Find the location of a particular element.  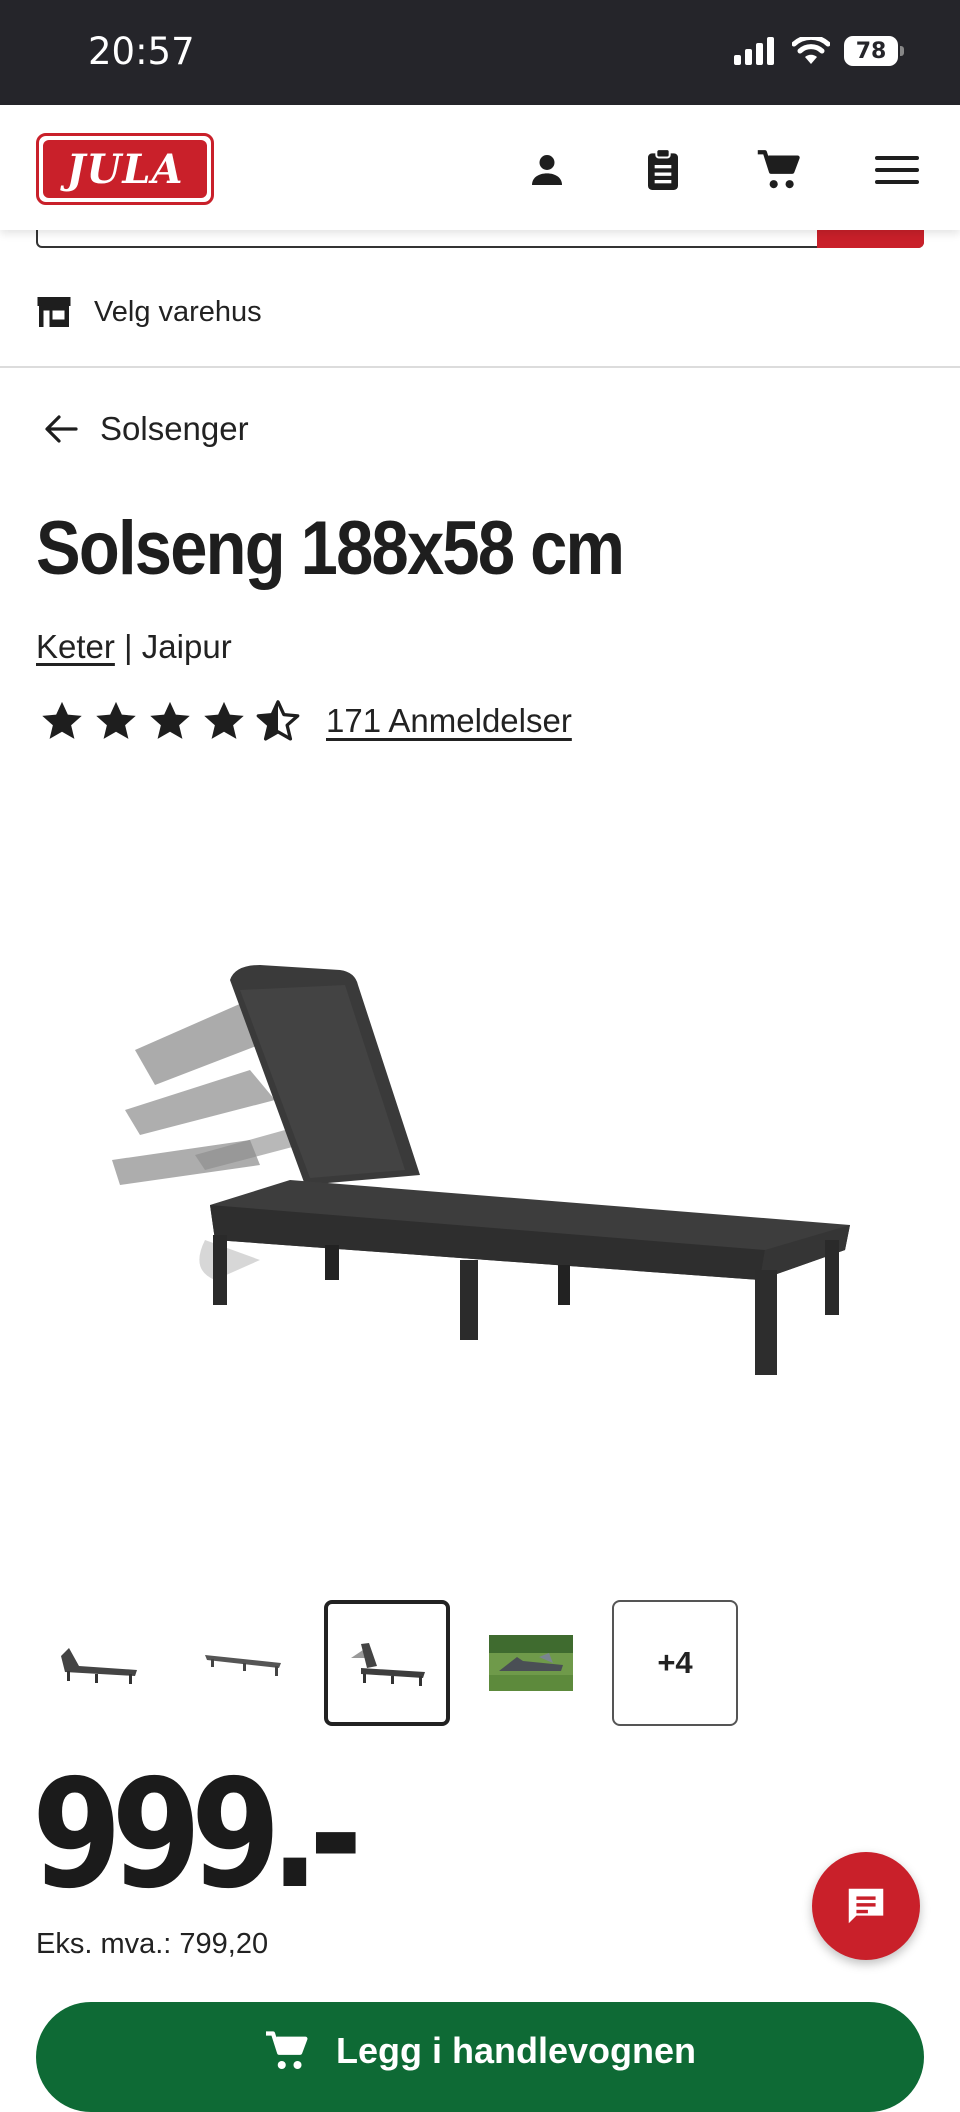

chat-icon is located at coordinates (866, 1906).